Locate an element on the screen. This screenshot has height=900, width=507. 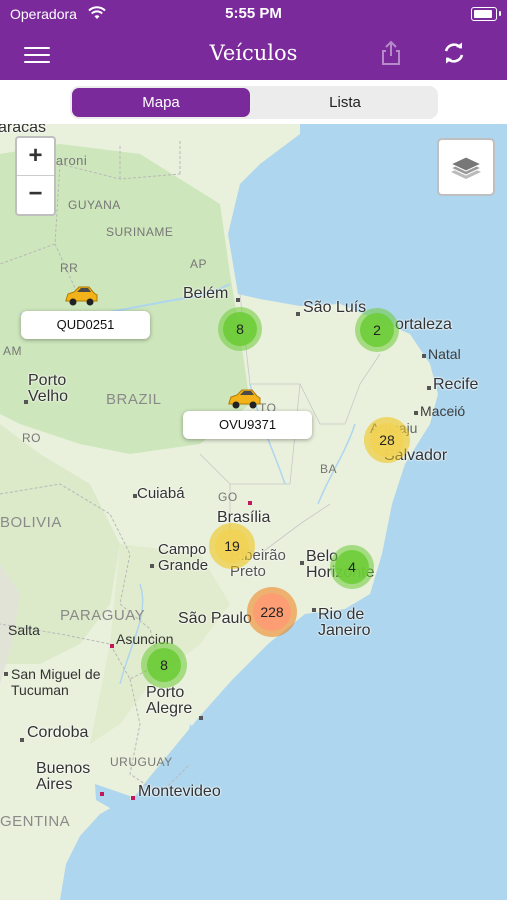
map-label-sao-paulo: São Paulo is located at coordinates (215, 618).